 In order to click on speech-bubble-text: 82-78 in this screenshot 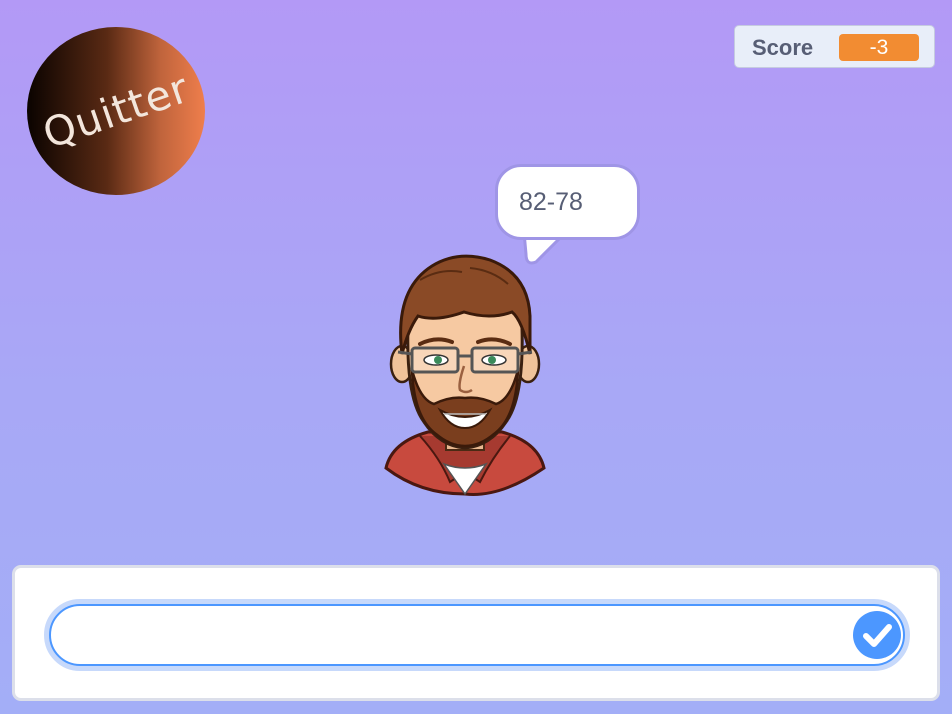, I will do `click(551, 202)`.